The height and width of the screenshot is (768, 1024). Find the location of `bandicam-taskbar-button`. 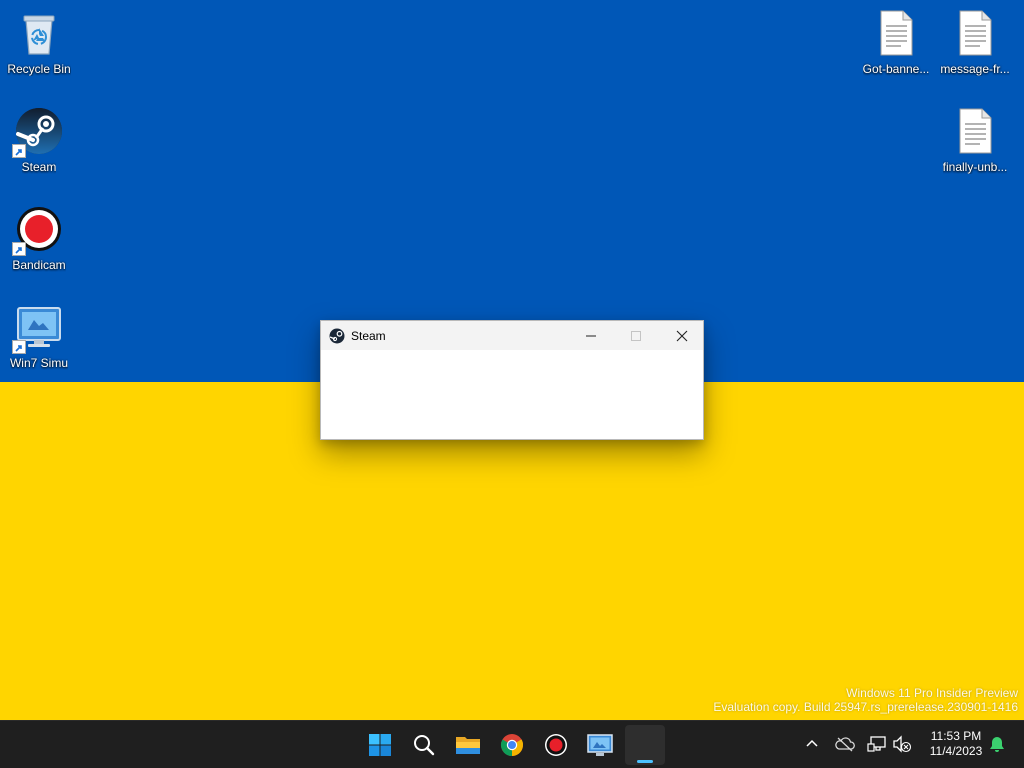

bandicam-taskbar-button is located at coordinates (556, 745).